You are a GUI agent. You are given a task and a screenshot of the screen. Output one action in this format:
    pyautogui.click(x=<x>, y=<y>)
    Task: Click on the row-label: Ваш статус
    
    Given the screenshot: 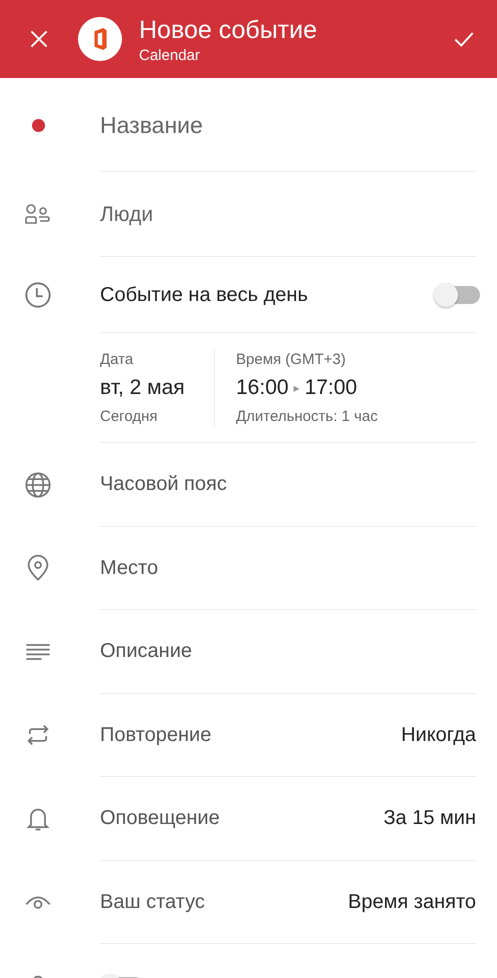 What is the action you would take?
    pyautogui.click(x=224, y=902)
    